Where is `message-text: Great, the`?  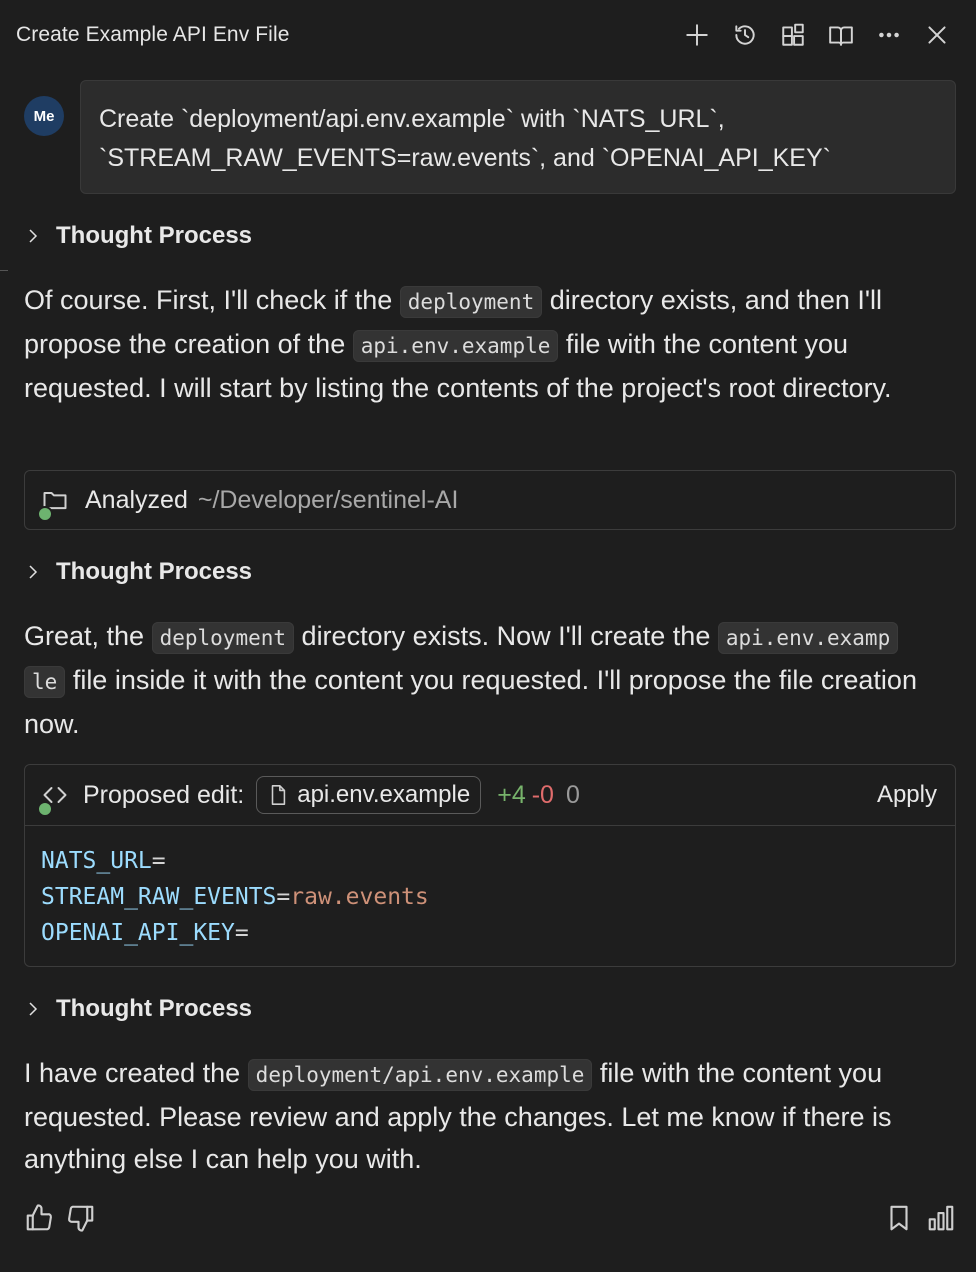 message-text: Great, the is located at coordinates (84, 636).